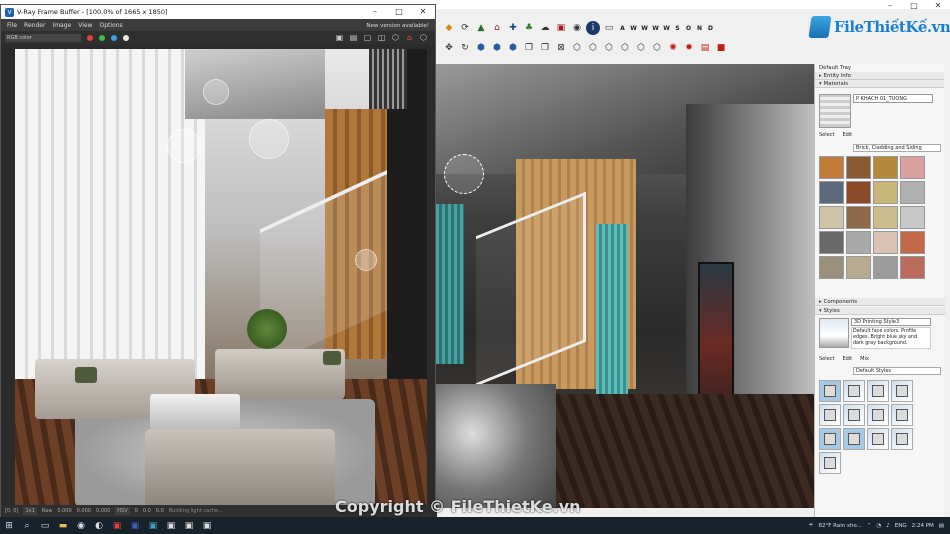 The width and height of the screenshot is (950, 534). Describe the element at coordinates (497, 48) in the screenshot. I see `top-view-icon: ⬢` at that location.